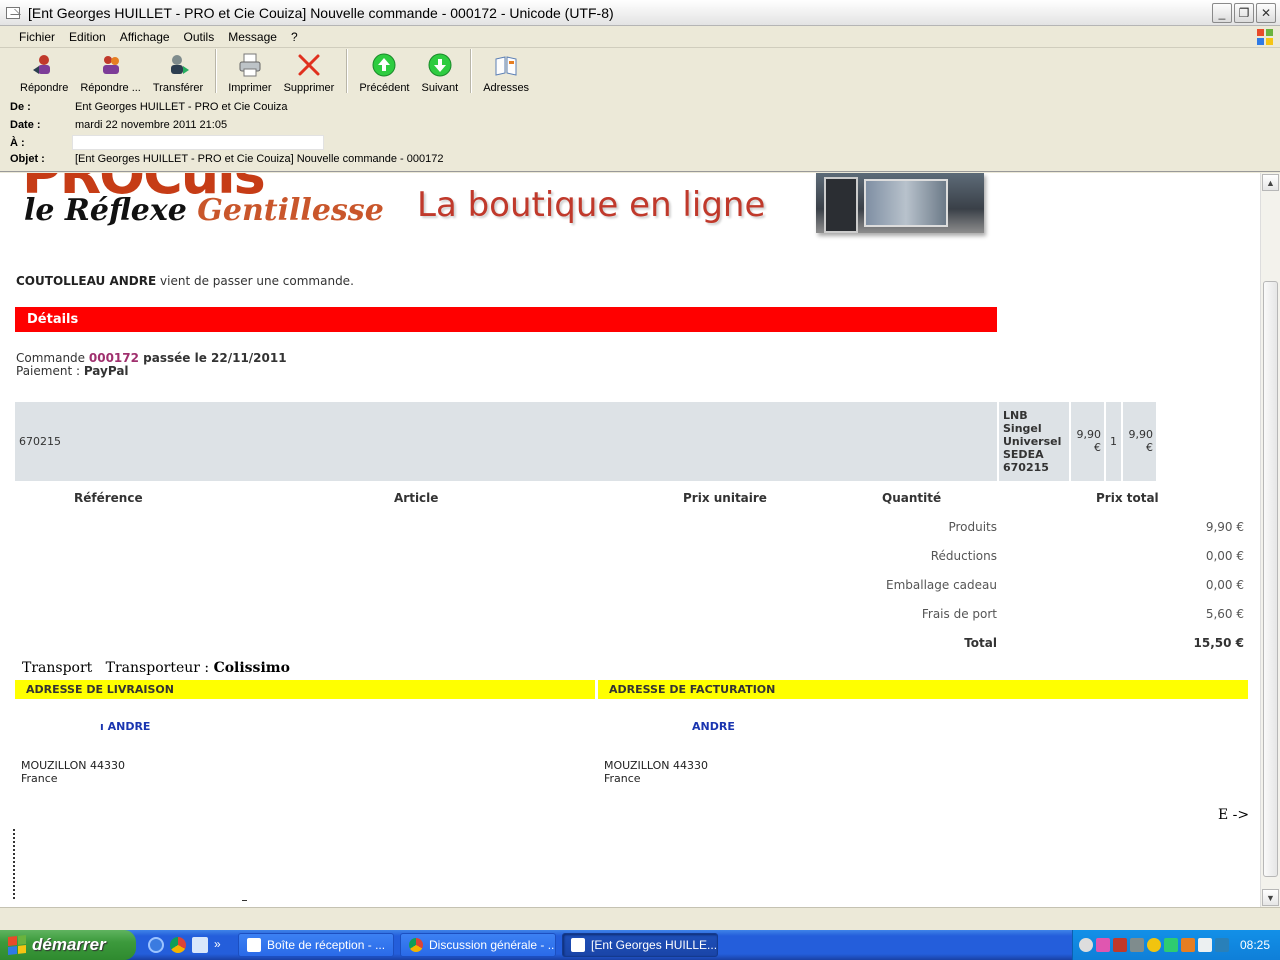 This screenshot has width=1280, height=960. Describe the element at coordinates (1222, 13) in the screenshot. I see `minimize-button: _` at that location.